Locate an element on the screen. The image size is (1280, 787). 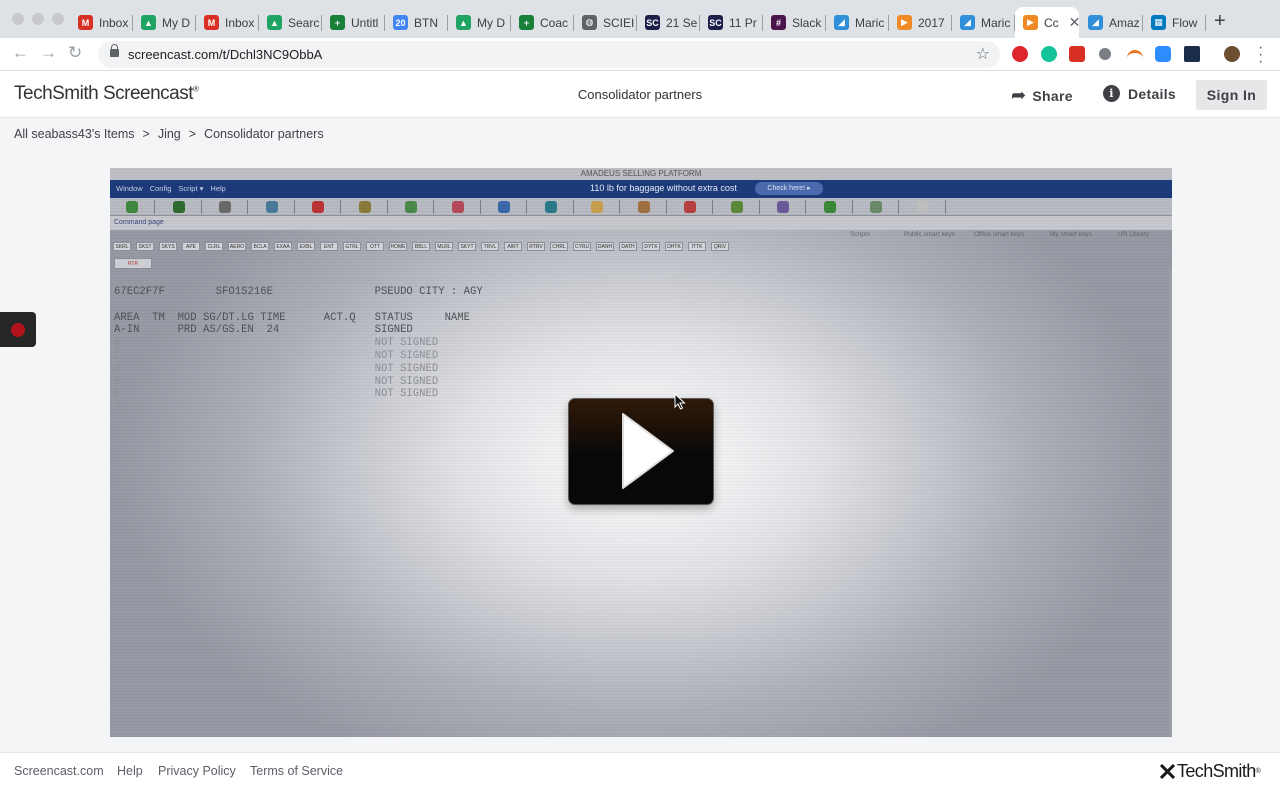
new-tab-icon: + is located at coordinates (1220, 21).